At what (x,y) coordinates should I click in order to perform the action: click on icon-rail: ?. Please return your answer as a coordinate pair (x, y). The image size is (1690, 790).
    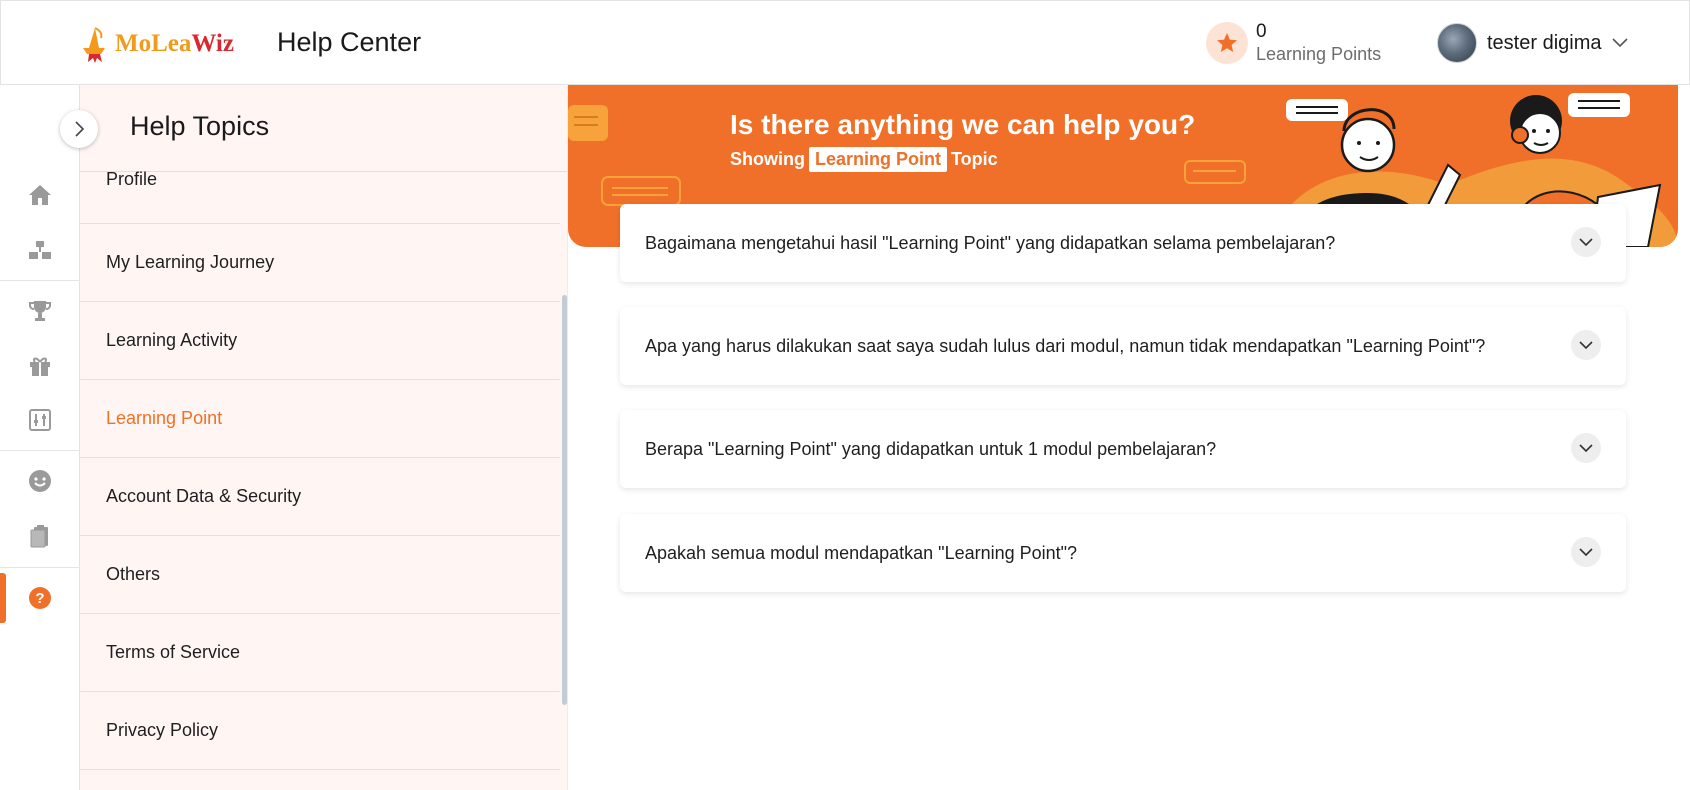
    Looking at the image, I should click on (40, 437).